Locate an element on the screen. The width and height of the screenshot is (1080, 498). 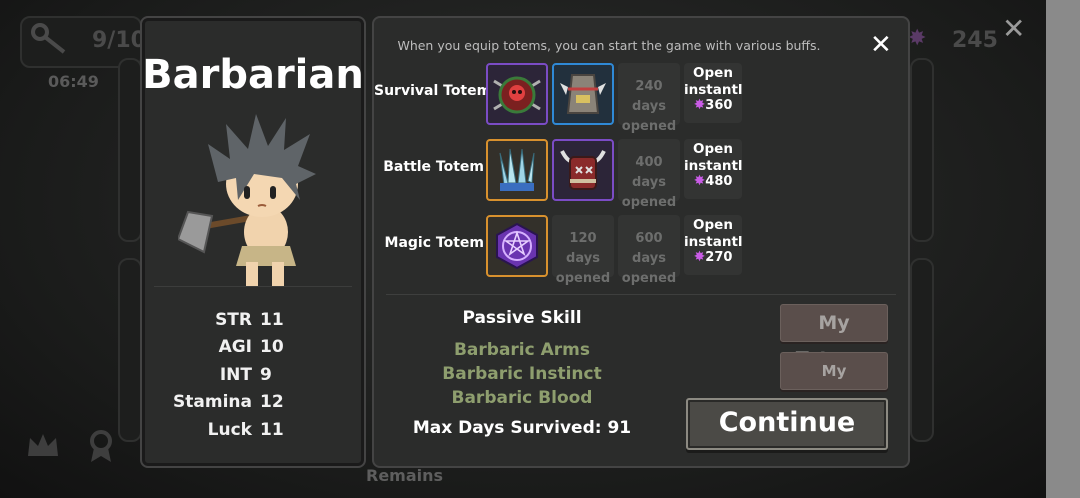
totem-slot-locked: 400 days opened is located at coordinates (649, 174).